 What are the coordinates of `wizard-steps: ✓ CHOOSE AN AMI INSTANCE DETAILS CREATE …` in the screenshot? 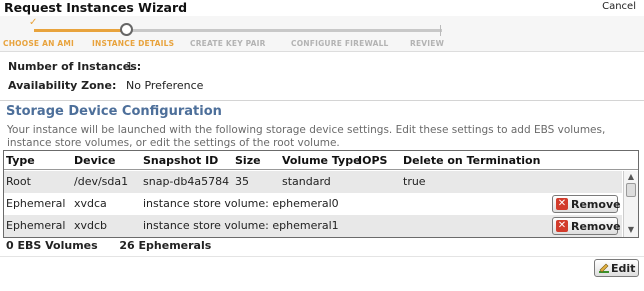 It's located at (322, 34).